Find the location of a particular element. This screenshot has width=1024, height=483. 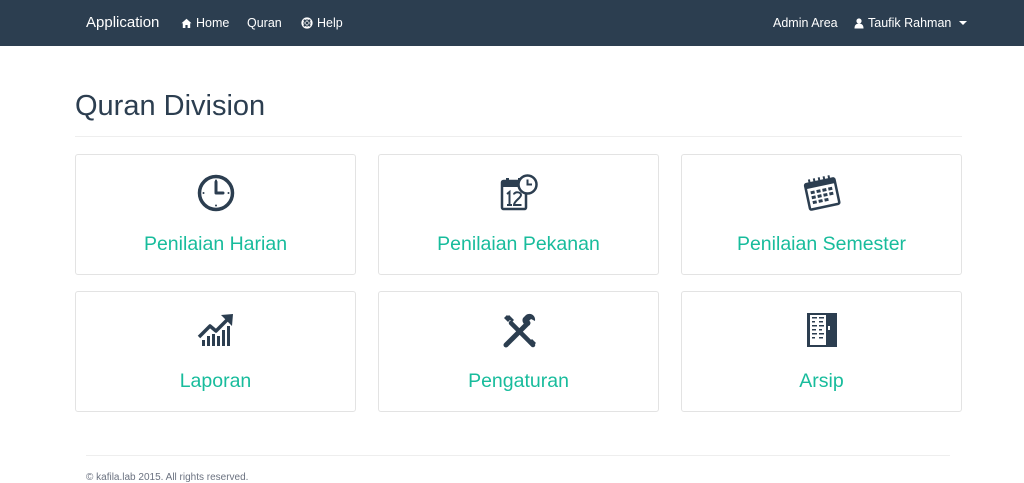

nav-help-label: Help is located at coordinates (330, 23).